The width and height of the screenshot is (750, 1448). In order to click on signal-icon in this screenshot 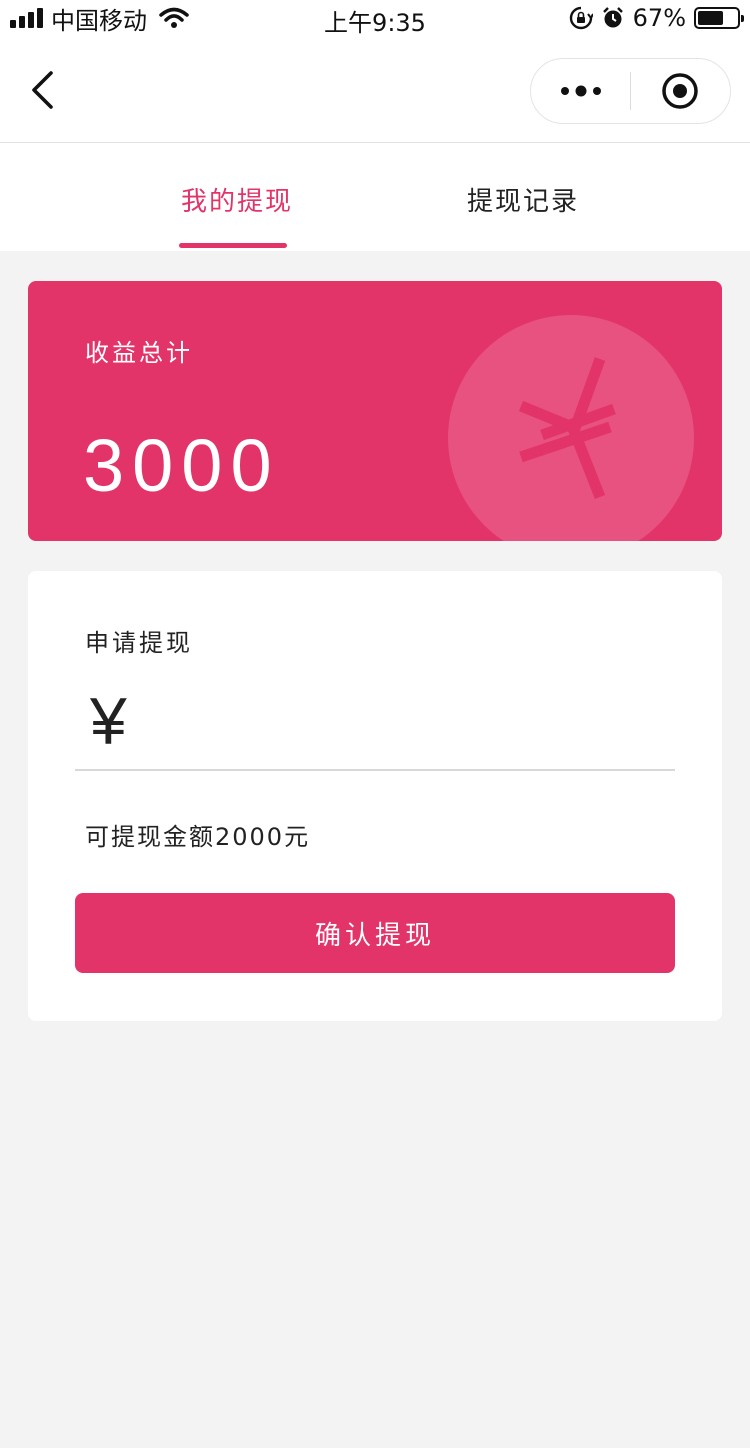, I will do `click(26, 18)`.